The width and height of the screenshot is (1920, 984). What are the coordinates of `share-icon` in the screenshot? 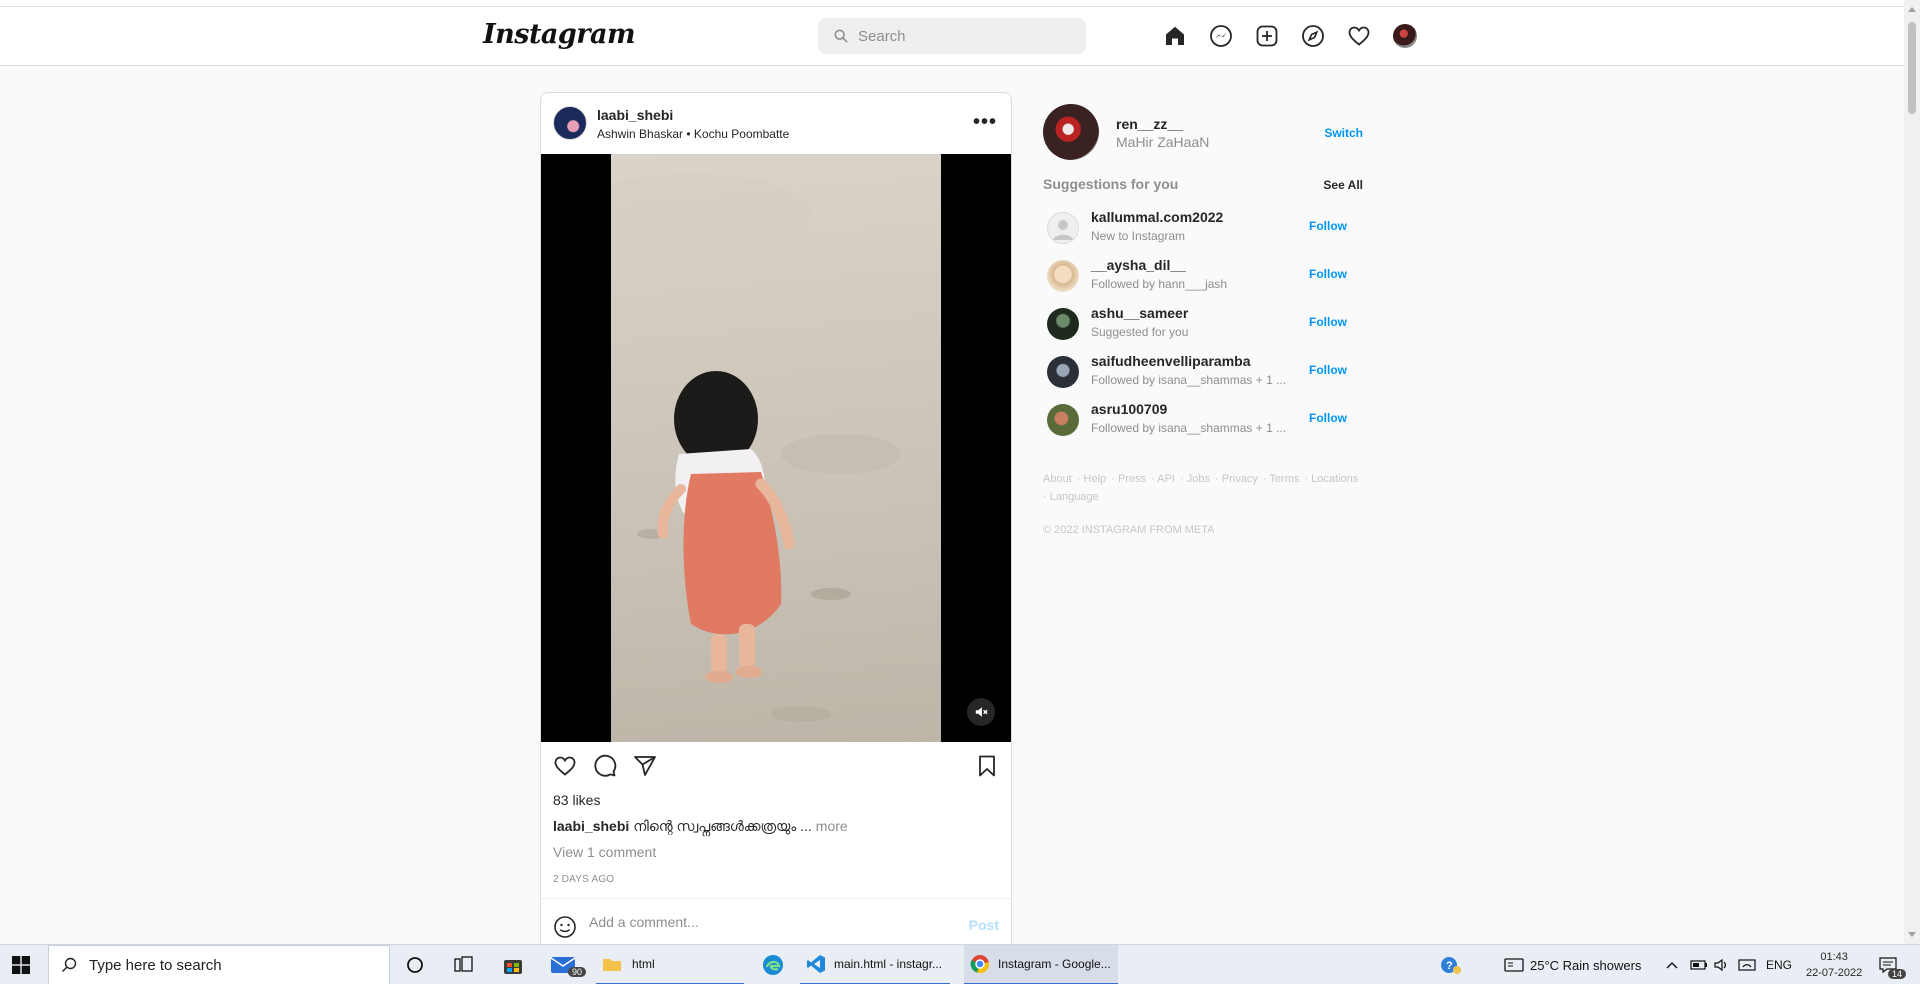 It's located at (645, 768).